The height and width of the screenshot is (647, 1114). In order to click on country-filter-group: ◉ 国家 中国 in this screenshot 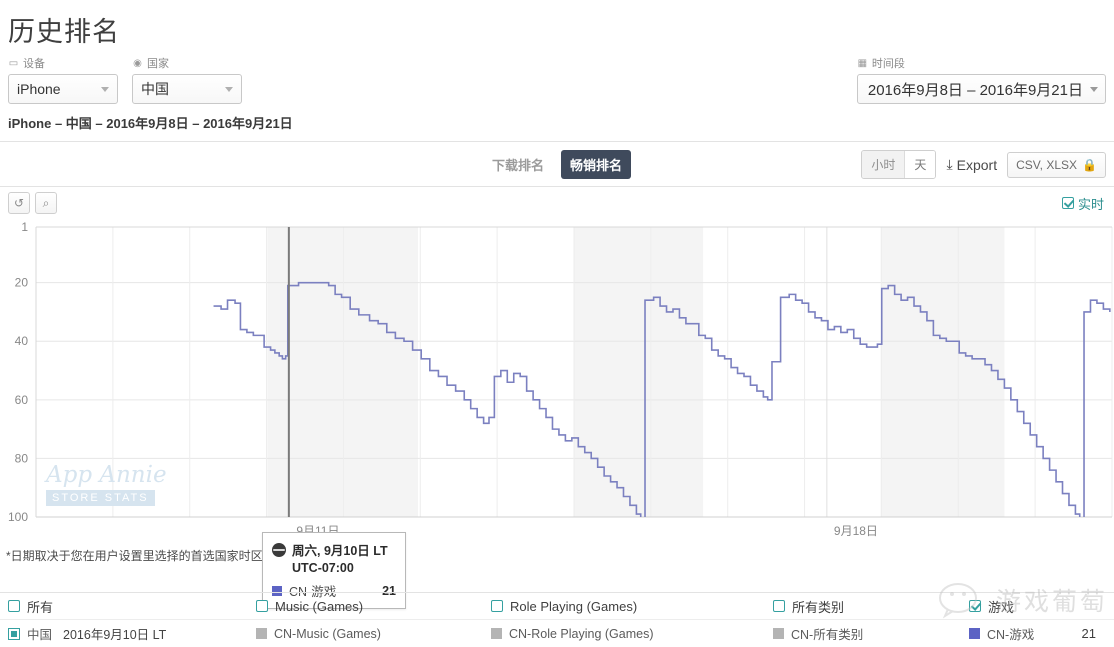, I will do `click(187, 79)`.